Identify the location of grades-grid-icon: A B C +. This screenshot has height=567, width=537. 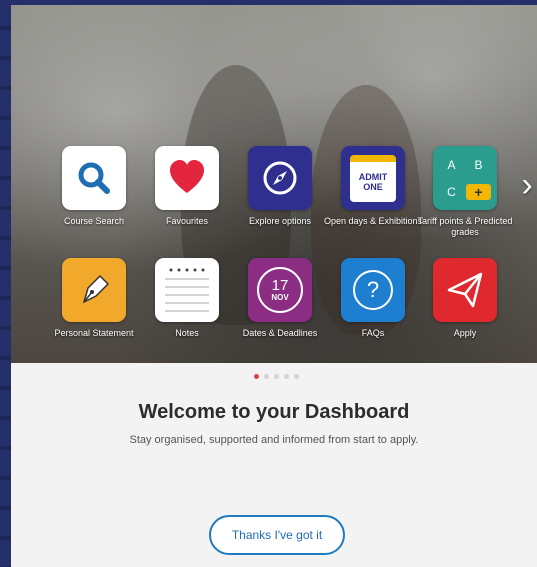
(465, 178).